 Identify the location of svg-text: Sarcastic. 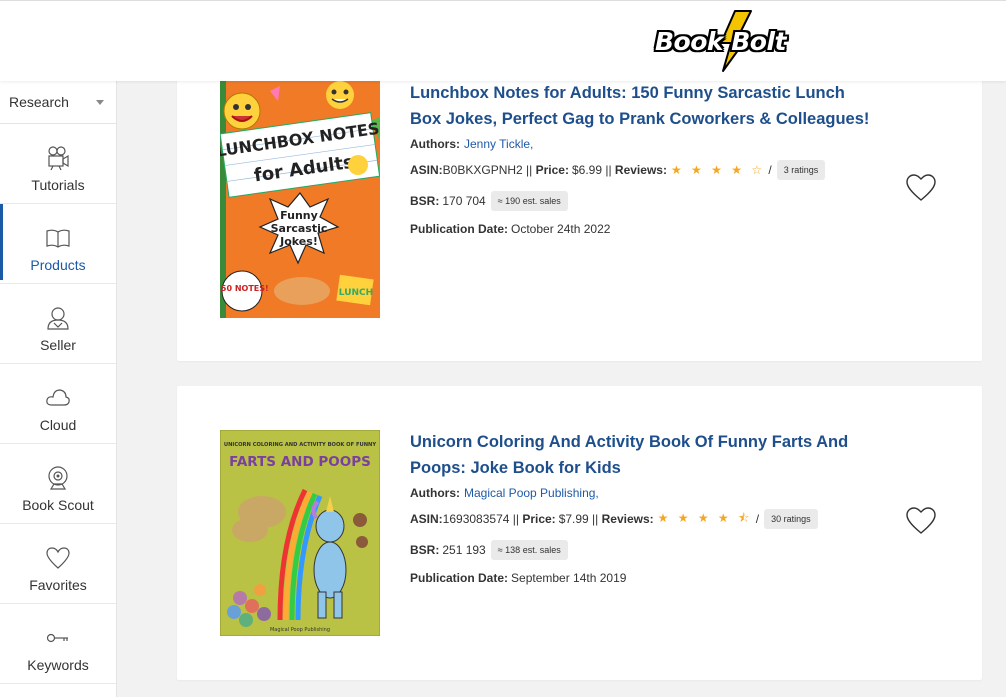
(299, 228).